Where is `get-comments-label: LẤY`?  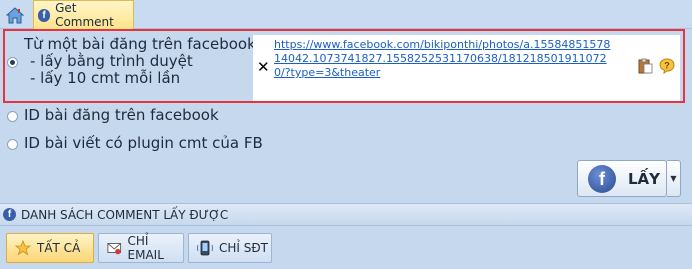
get-comments-label: LẤY is located at coordinates (644, 178).